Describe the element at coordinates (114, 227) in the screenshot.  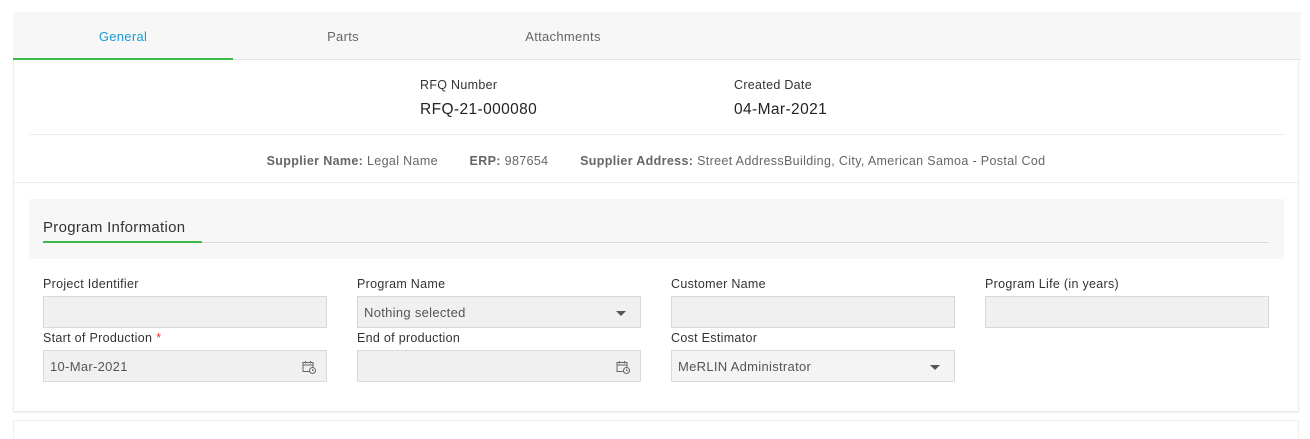
I see `section-title: Program Information` at that location.